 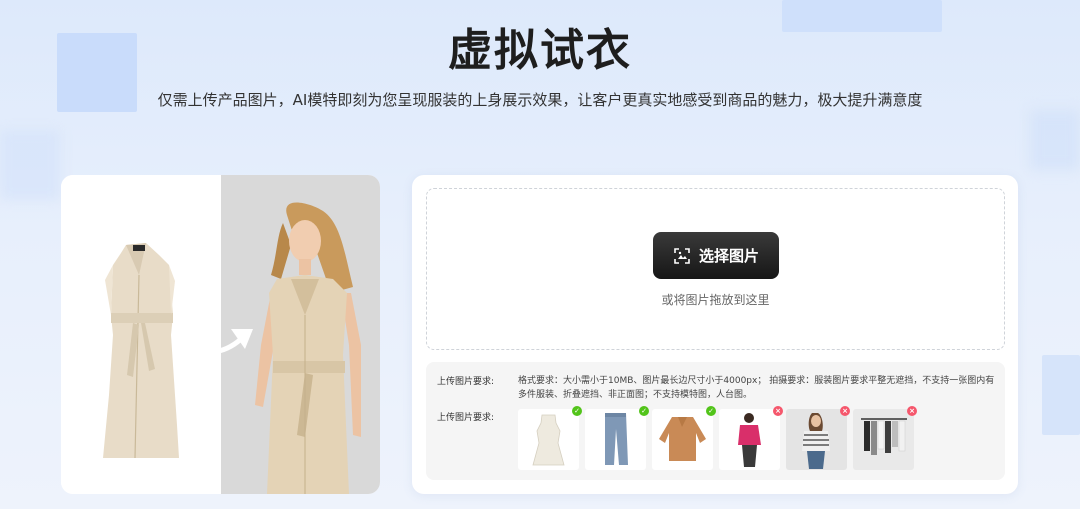 What do you see at coordinates (466, 418) in the screenshot?
I see `examples-label: 上传图片要求:` at bounding box center [466, 418].